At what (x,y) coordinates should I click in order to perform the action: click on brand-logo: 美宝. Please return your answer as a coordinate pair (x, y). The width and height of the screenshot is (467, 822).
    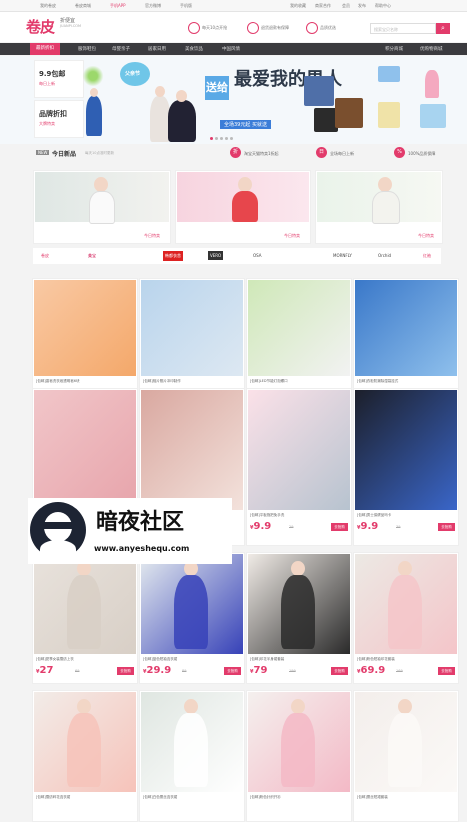
    Looking at the image, I should click on (92, 256).